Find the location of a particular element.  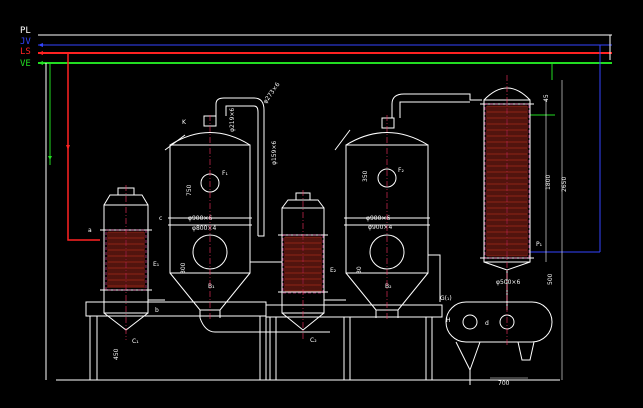

tag-f2: F₂ is located at coordinates (401, 170).